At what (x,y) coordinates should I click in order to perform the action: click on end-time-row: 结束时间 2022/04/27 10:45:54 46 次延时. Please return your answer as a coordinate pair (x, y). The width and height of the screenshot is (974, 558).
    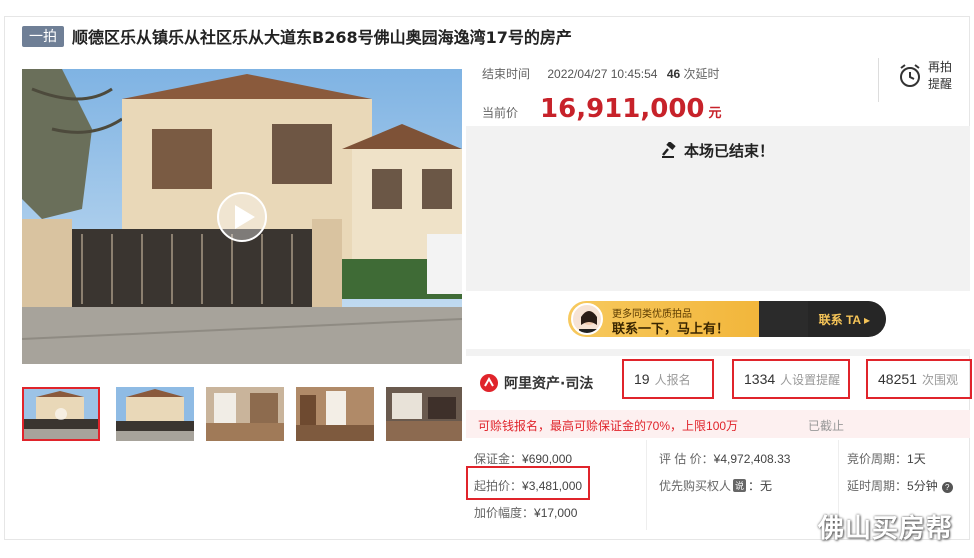
    Looking at the image, I should click on (601, 73).